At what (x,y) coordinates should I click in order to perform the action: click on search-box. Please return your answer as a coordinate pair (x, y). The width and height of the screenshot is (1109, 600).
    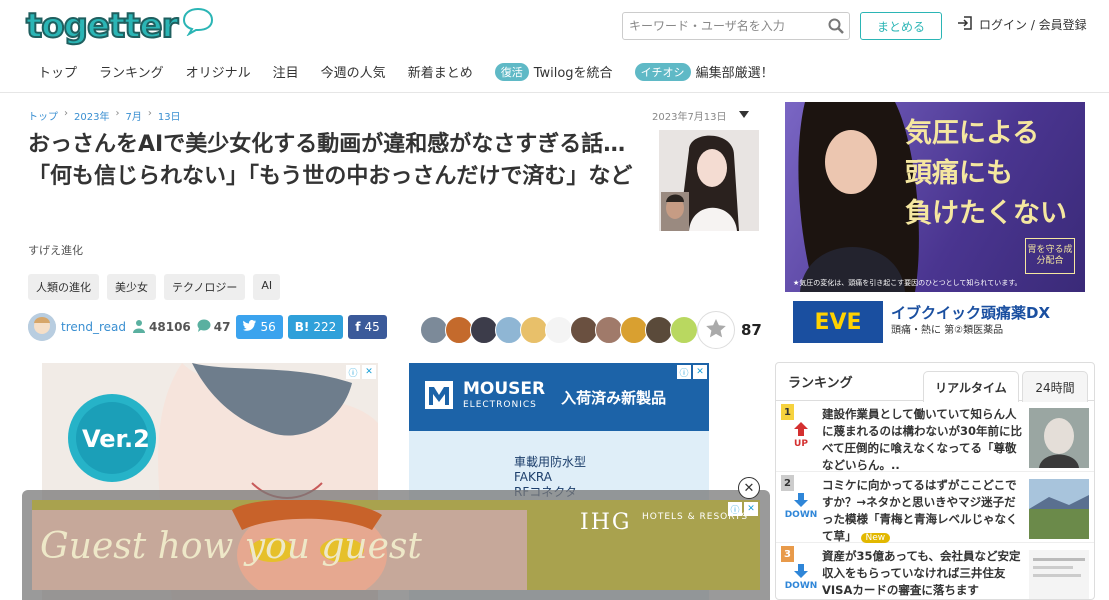
    Looking at the image, I should click on (736, 26).